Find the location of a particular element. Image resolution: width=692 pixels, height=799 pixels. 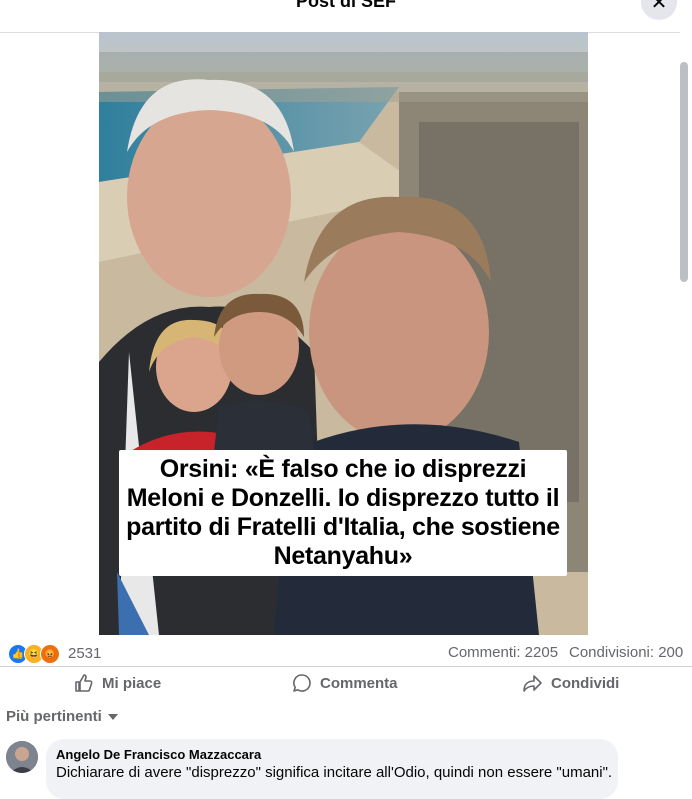

comment-author: Angelo De Francisco Mazzaccara is located at coordinates (158, 754).